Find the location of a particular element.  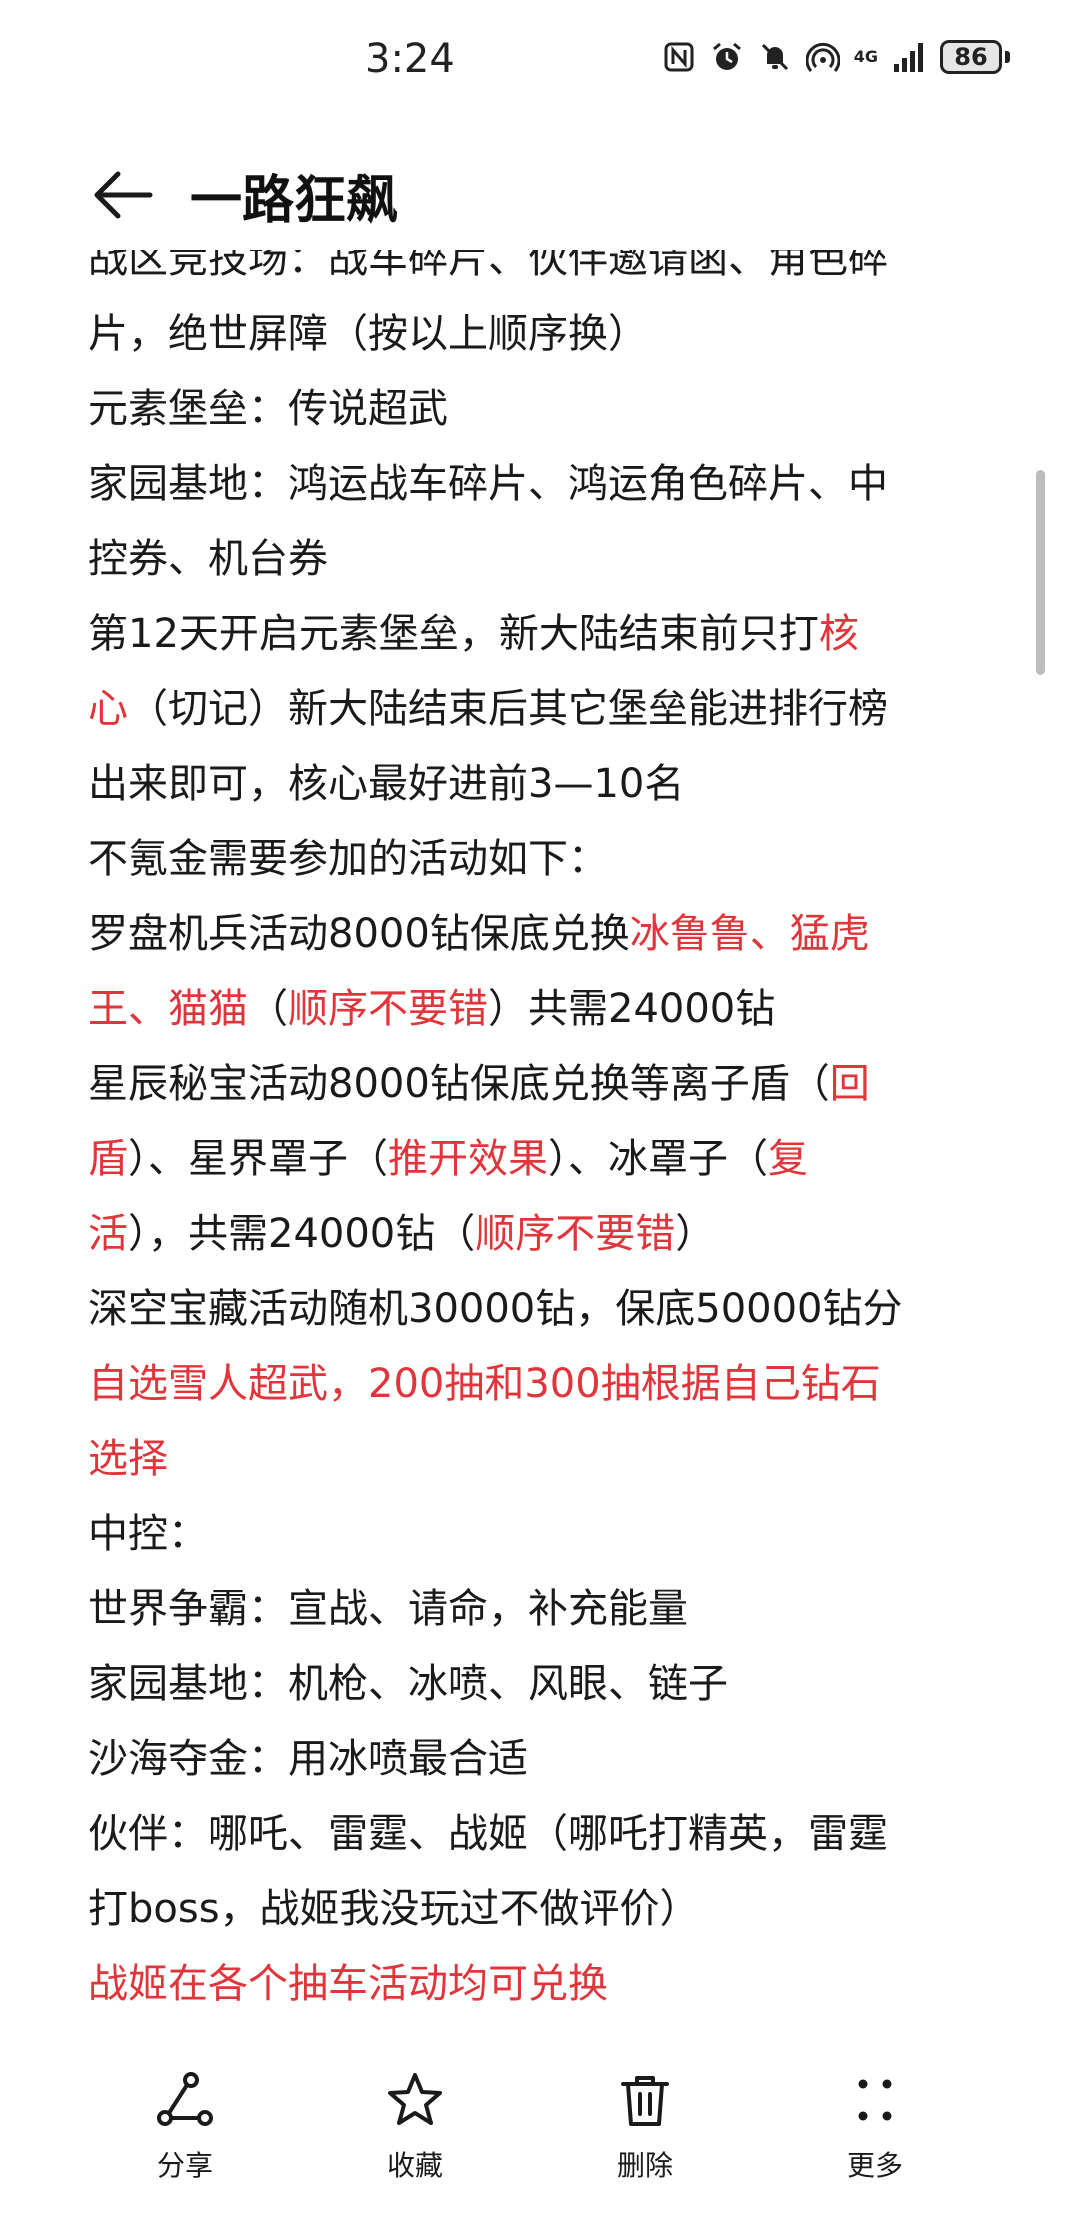

text-line: 片，绝世屏障（按以上顺序换） is located at coordinates (543, 334).